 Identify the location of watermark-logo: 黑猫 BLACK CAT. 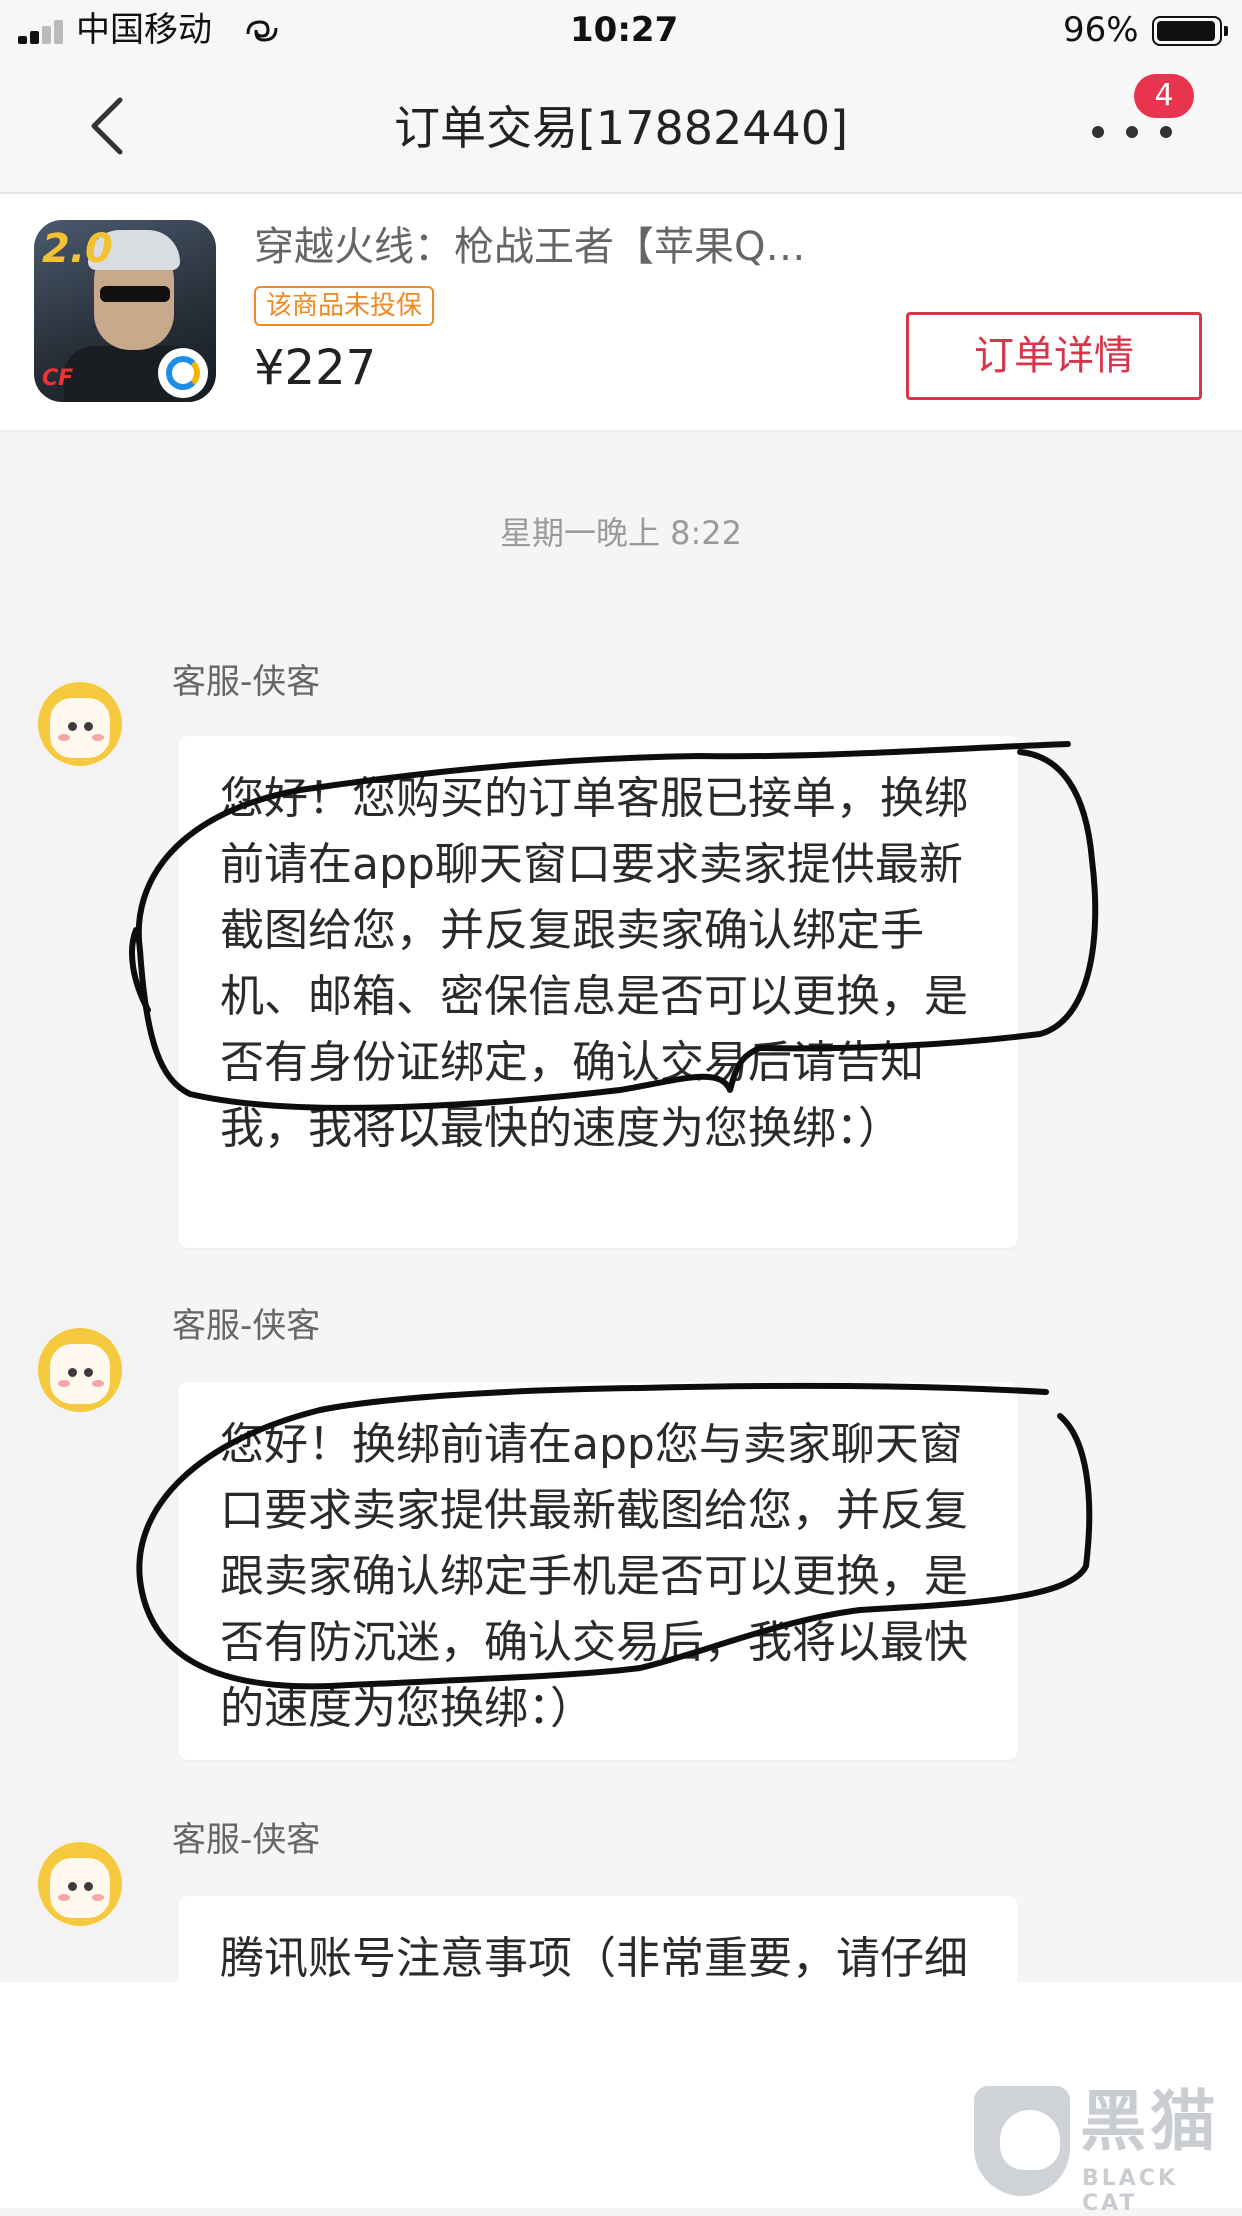
(1101, 2149).